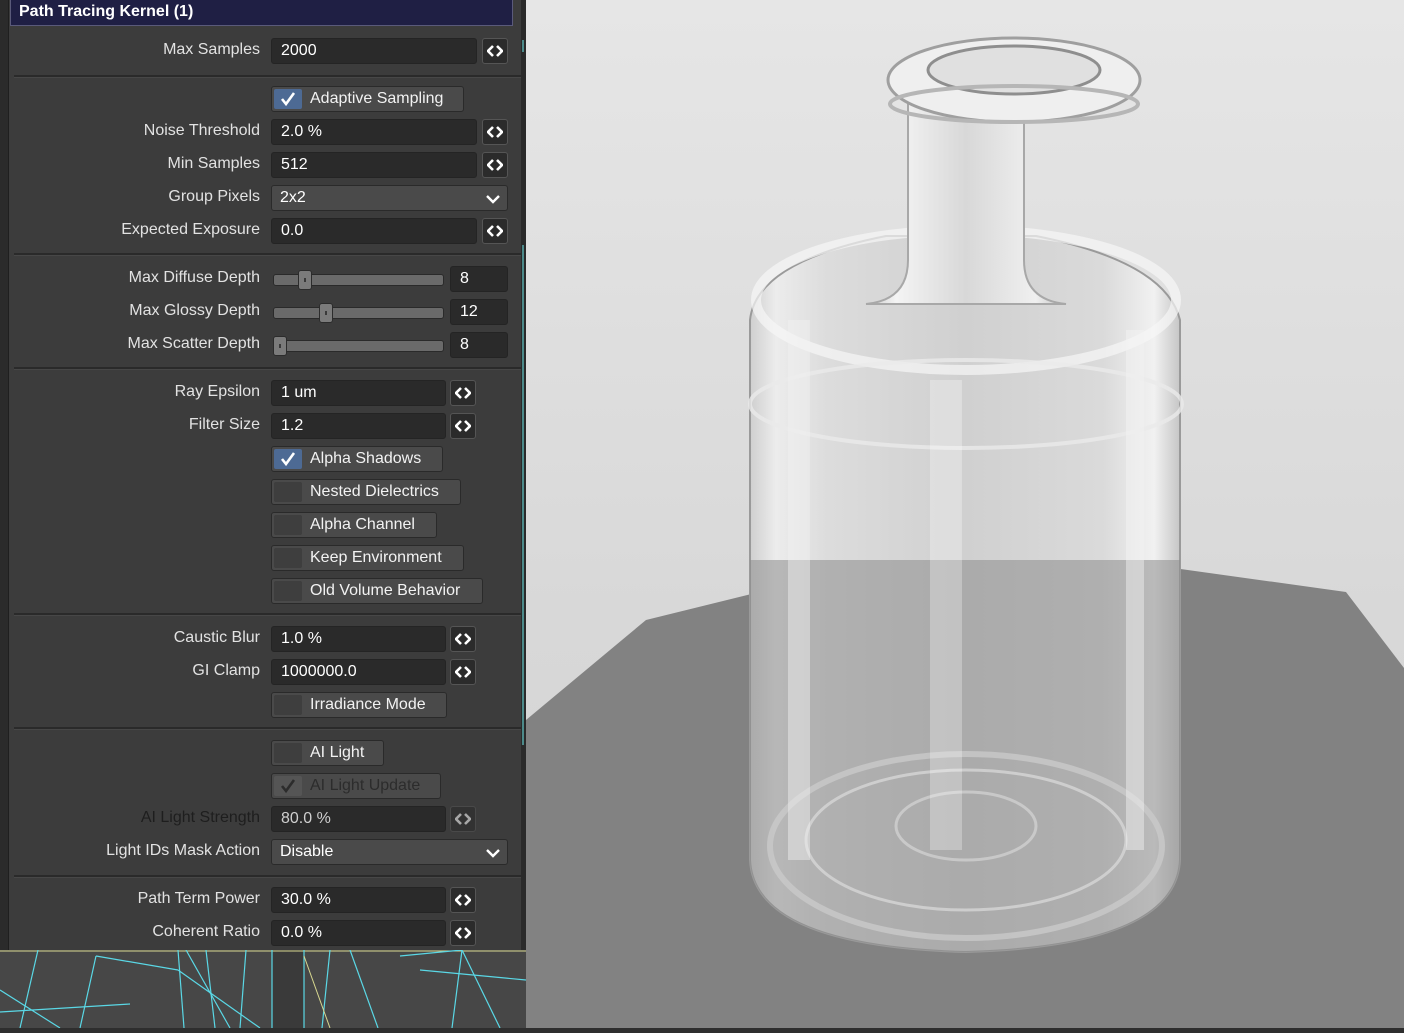 This screenshot has width=1404, height=1033. I want to click on coherent-ratio-spin-icon, so click(463, 933).